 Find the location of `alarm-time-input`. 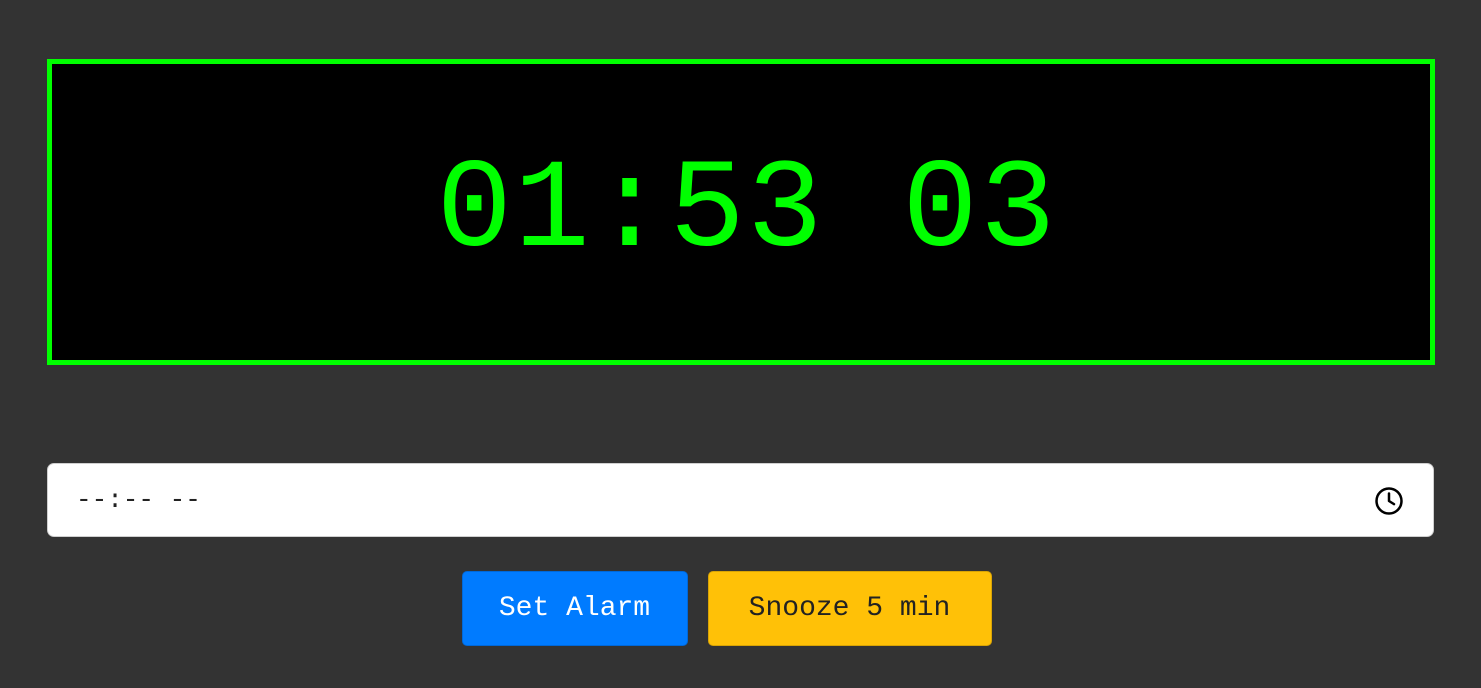

alarm-time-input is located at coordinates (740, 500).